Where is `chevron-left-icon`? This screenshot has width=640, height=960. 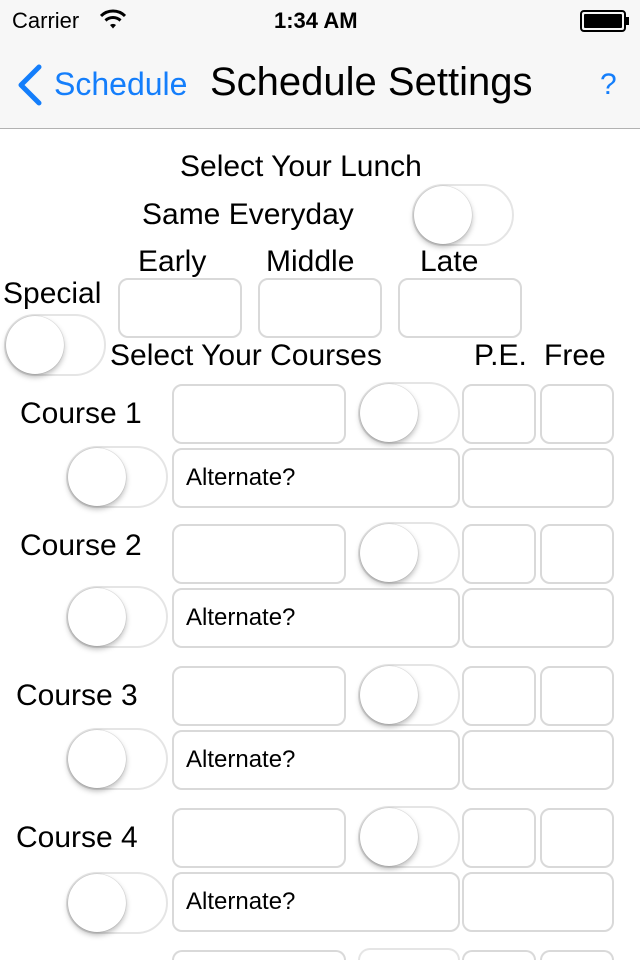 chevron-left-icon is located at coordinates (30, 87).